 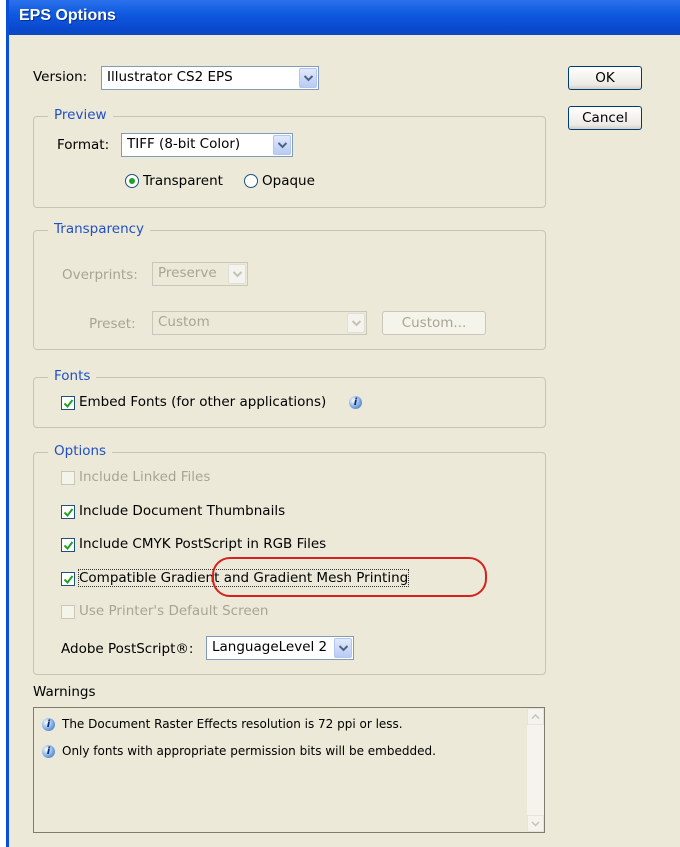 I want to click on version-label: Version:, so click(x=60, y=77).